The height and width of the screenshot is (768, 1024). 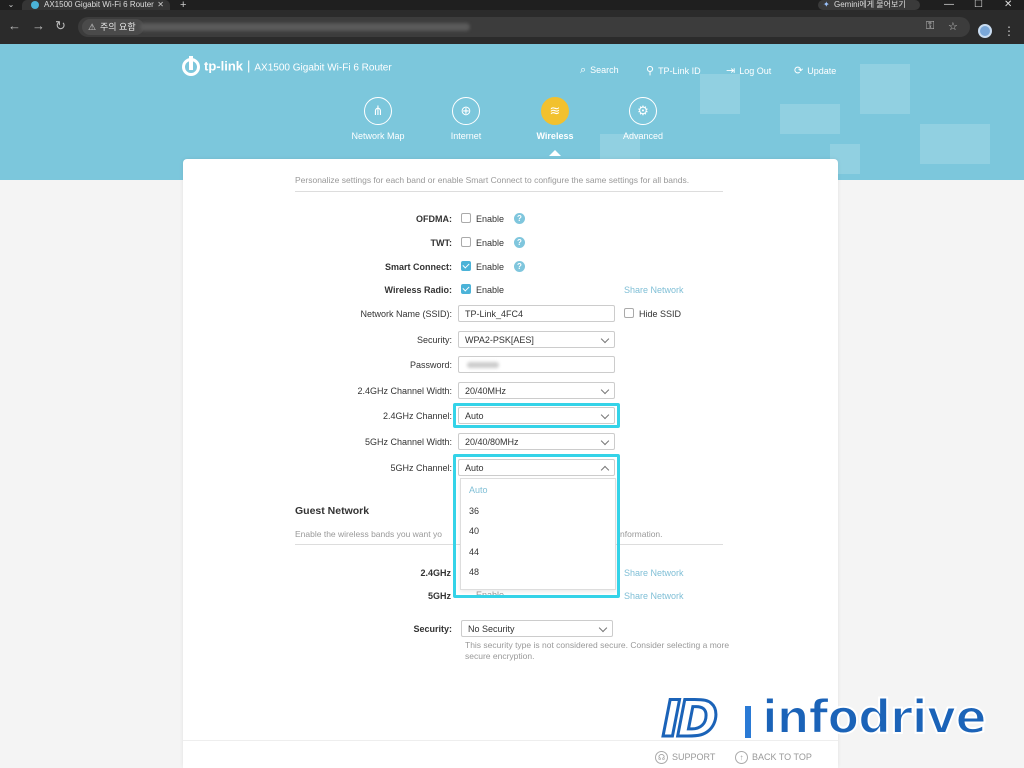 What do you see at coordinates (38, 26) in the screenshot?
I see `forward-arrow-icon: →` at bounding box center [38, 26].